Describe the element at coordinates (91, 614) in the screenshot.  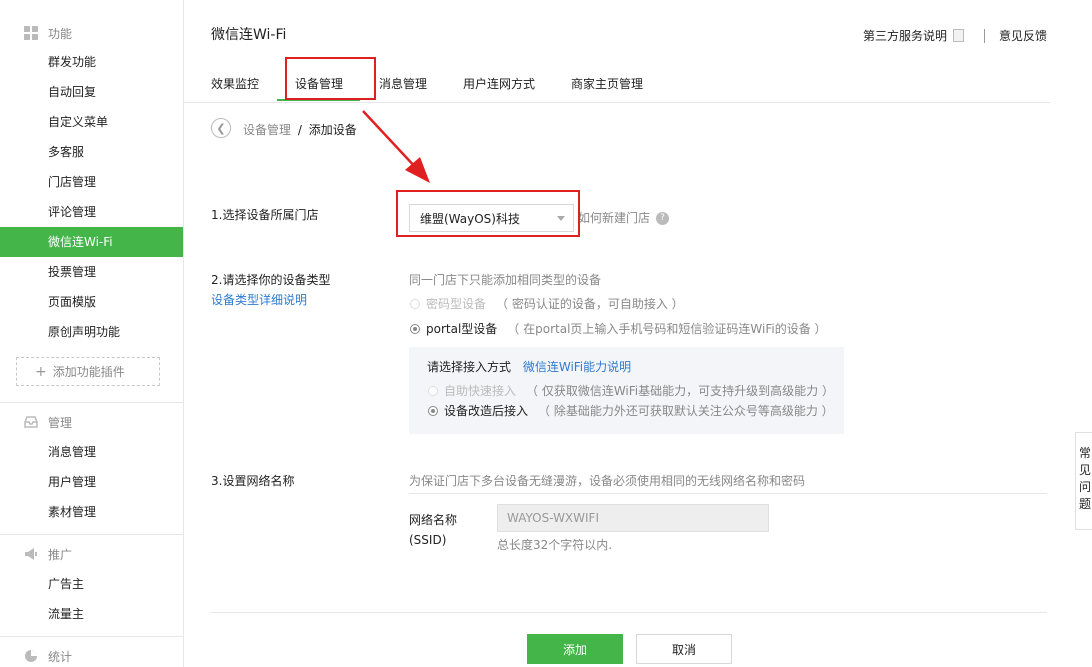
I see `sidebar-item-publisher: 流量主` at that location.